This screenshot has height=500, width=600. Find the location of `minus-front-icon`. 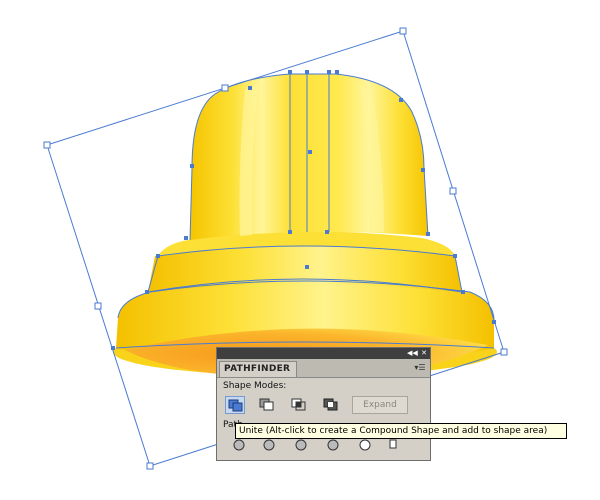

minus-front-icon is located at coordinates (266, 404).